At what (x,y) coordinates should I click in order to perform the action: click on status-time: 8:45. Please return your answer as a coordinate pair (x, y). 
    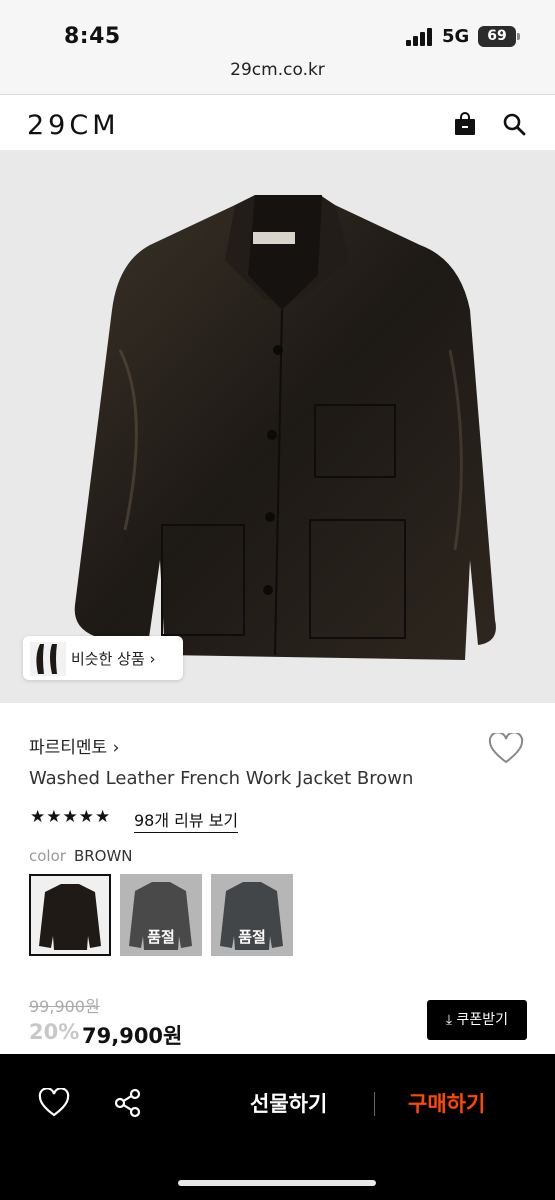
    Looking at the image, I should click on (92, 36).